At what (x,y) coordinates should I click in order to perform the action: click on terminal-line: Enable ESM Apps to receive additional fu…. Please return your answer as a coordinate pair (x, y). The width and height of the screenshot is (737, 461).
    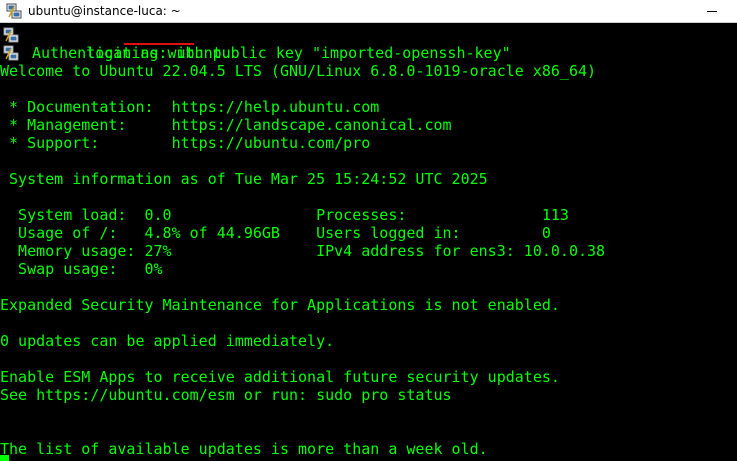
    Looking at the image, I should click on (280, 377).